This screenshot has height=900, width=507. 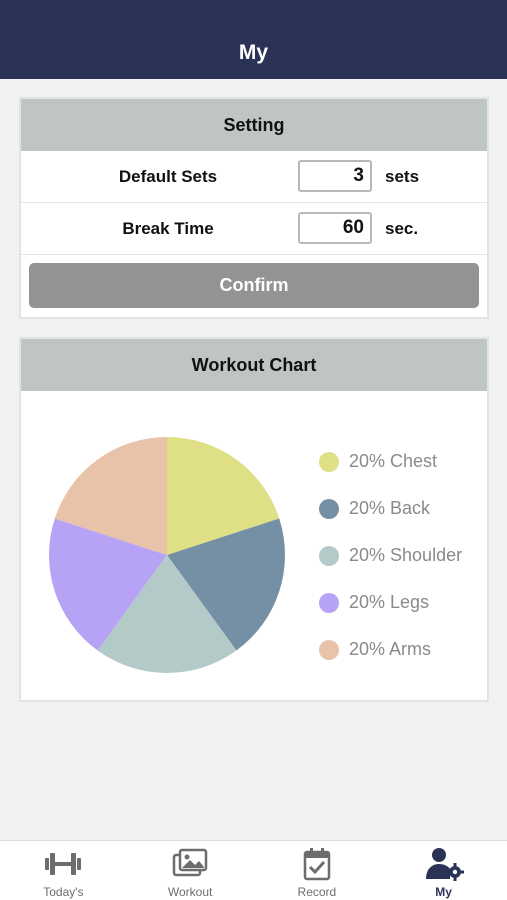 What do you see at coordinates (317, 864) in the screenshot?
I see `calendar-check-icon` at bounding box center [317, 864].